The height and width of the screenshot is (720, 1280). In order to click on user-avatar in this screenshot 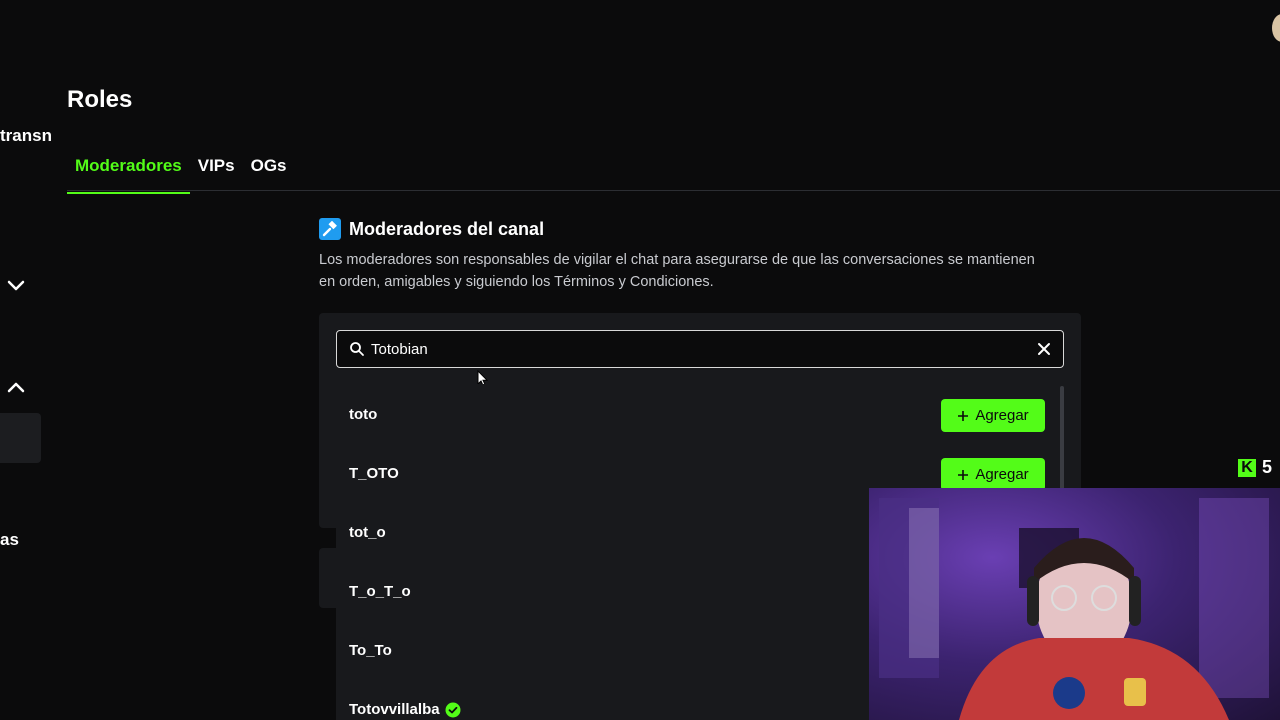, I will do `click(1276, 28)`.